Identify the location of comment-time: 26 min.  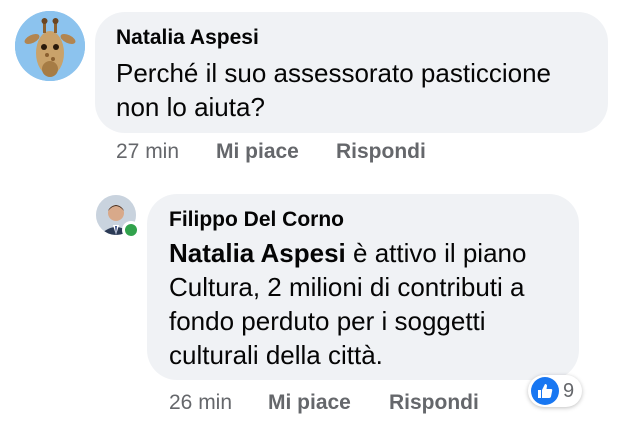
(200, 403).